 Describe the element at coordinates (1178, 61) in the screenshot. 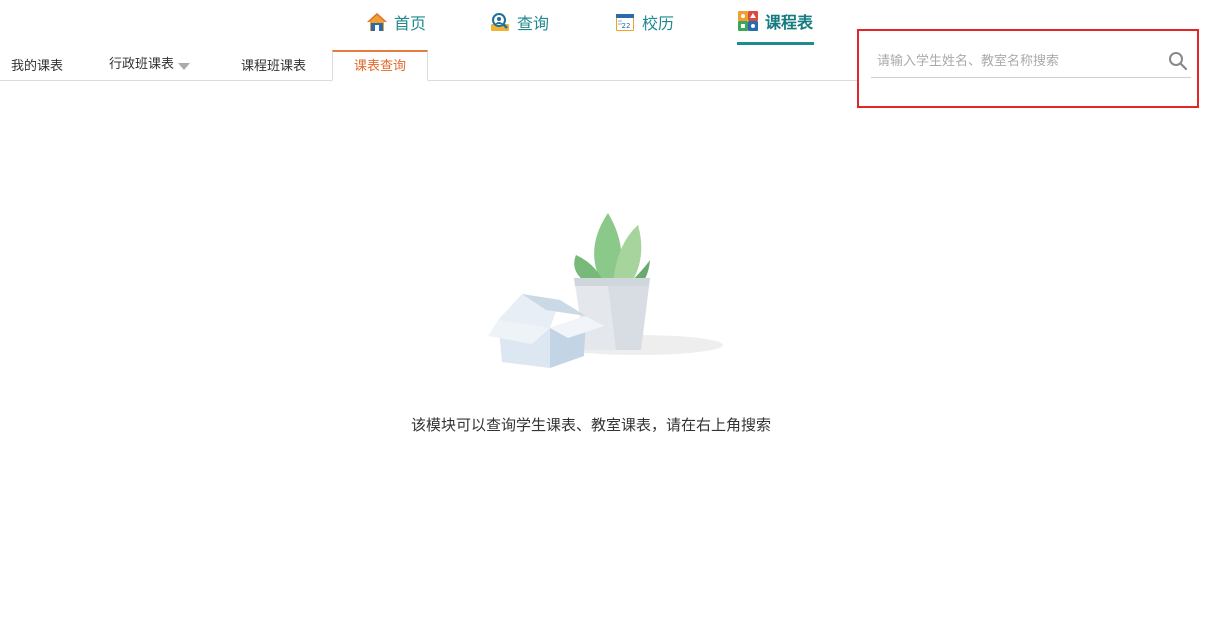

I see `search-icon` at that location.